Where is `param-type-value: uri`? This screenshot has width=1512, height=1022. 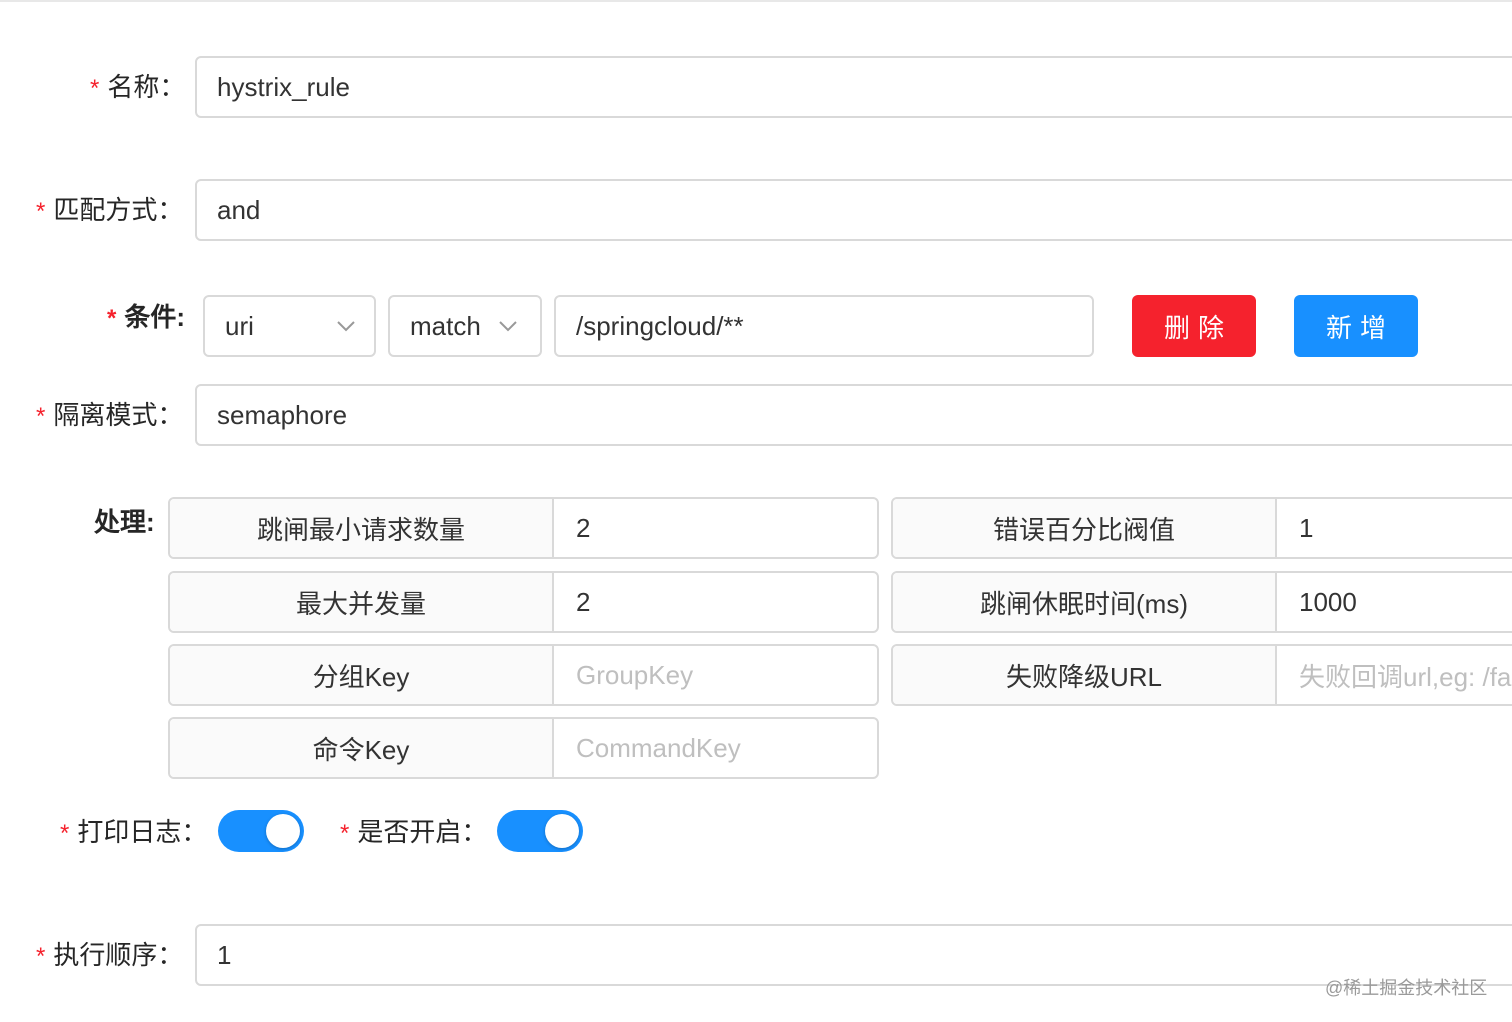 param-type-value: uri is located at coordinates (239, 325).